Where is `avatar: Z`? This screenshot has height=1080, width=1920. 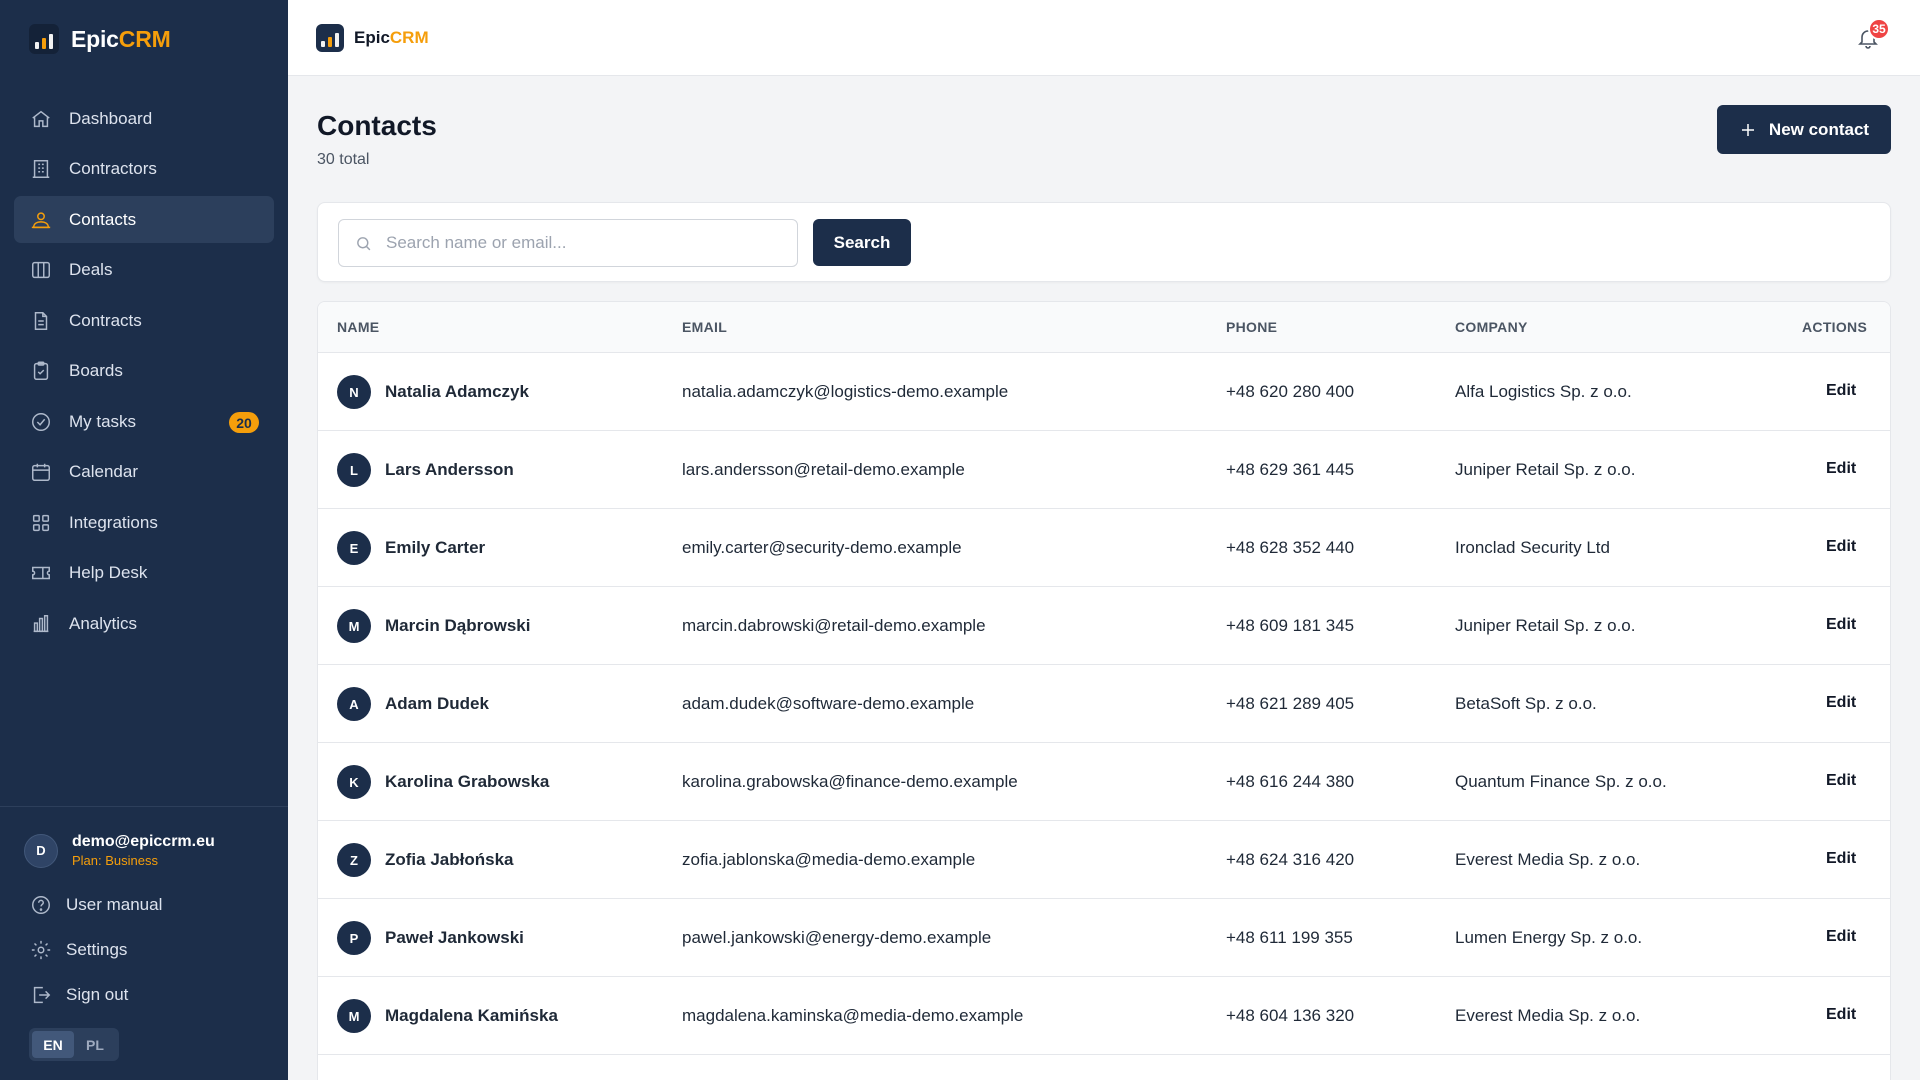 avatar: Z is located at coordinates (354, 860).